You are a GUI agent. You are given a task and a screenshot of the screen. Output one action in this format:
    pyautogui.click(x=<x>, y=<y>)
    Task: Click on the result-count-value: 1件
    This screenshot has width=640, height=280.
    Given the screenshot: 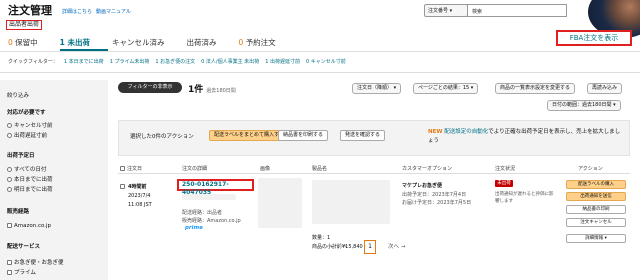 What is the action you would take?
    pyautogui.click(x=196, y=90)
    